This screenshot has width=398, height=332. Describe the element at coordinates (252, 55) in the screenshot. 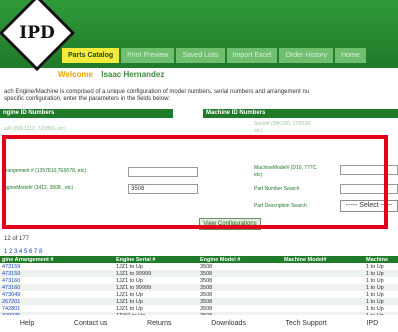

I see `tab-import-excel: Import Excel` at that location.